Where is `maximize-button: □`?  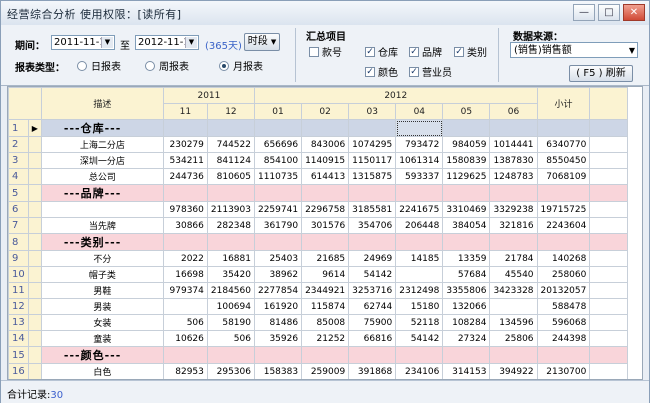
maximize-button: □ is located at coordinates (609, 12).